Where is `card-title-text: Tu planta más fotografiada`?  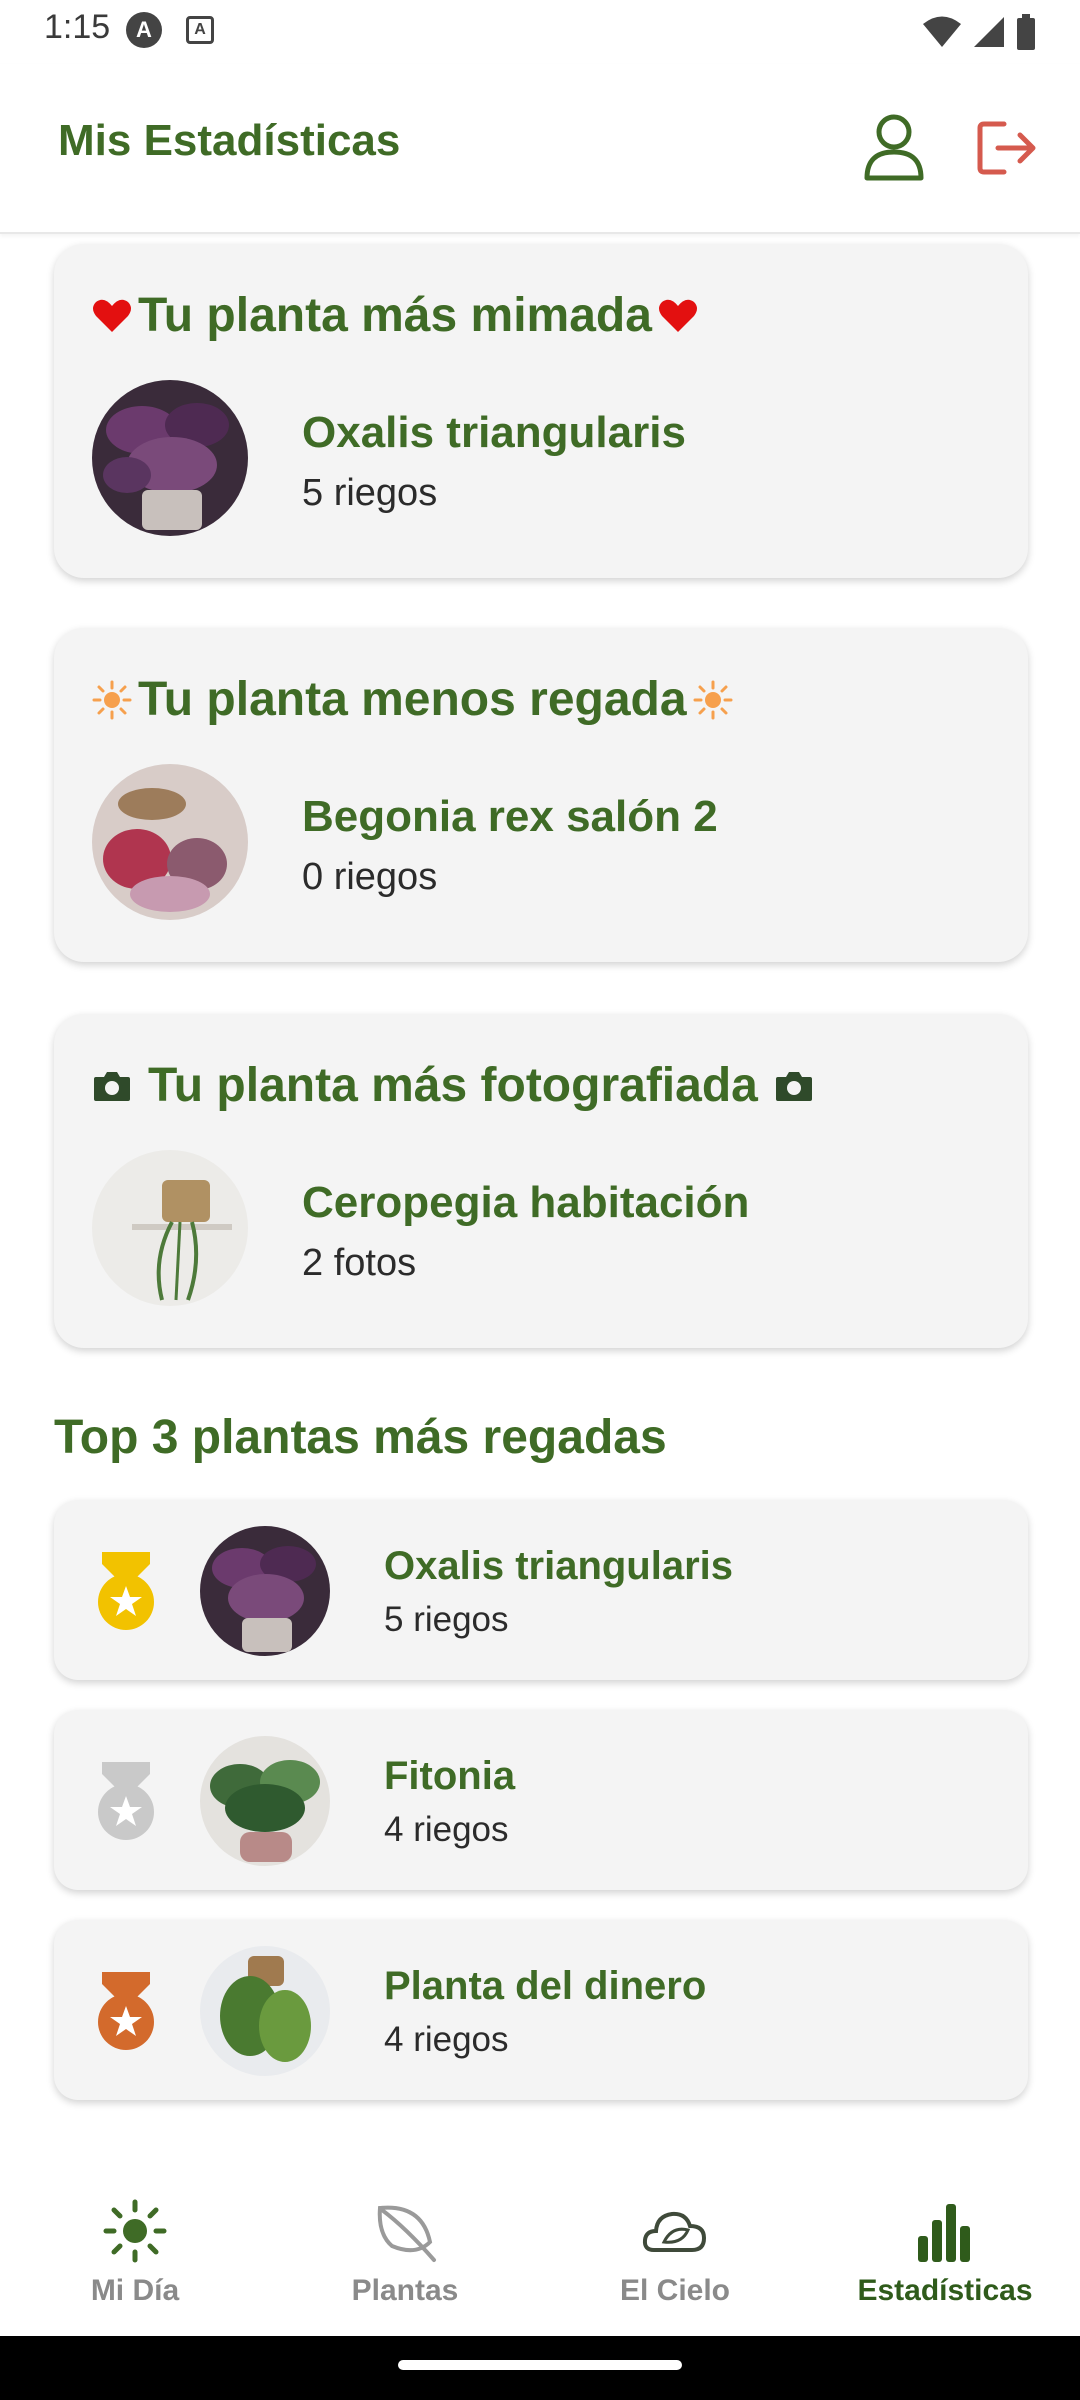 card-title-text: Tu planta más fotografiada is located at coordinates (453, 1085).